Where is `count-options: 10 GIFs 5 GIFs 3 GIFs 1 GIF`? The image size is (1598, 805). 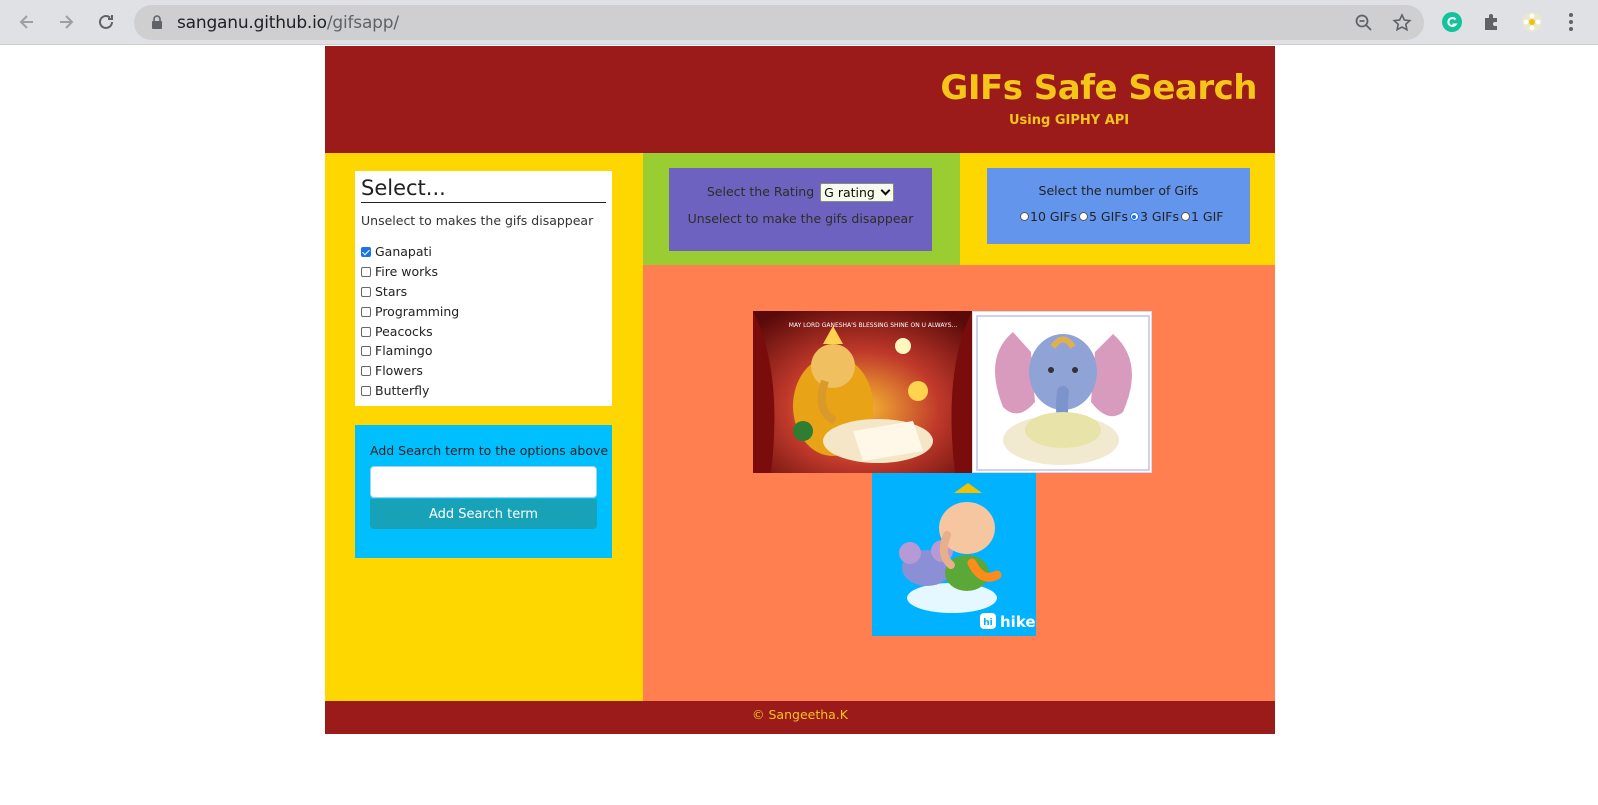 count-options: 10 GIFs 5 GIFs 3 GIFs 1 GIF is located at coordinates (1123, 216).